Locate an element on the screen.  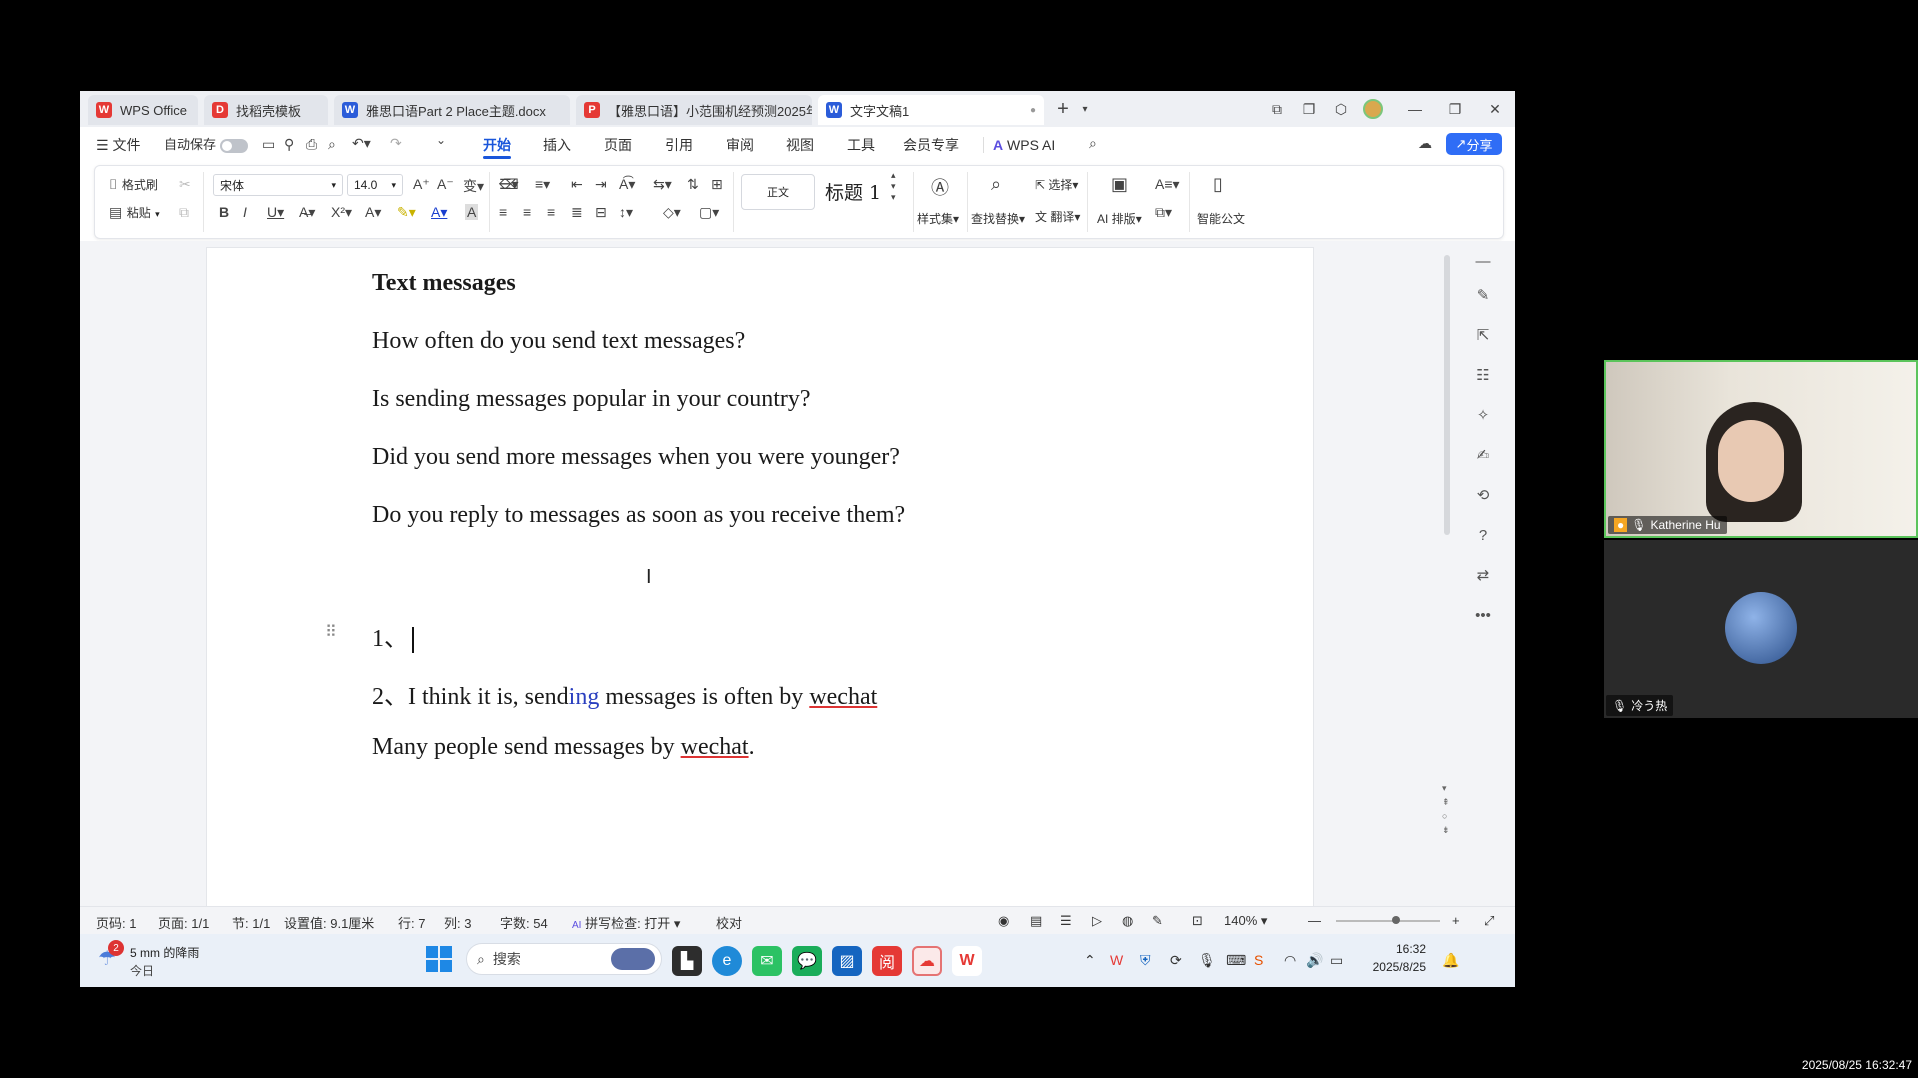
status-spell-check: AI 拼写检查: 打开 ▾ is located at coordinates (626, 922).